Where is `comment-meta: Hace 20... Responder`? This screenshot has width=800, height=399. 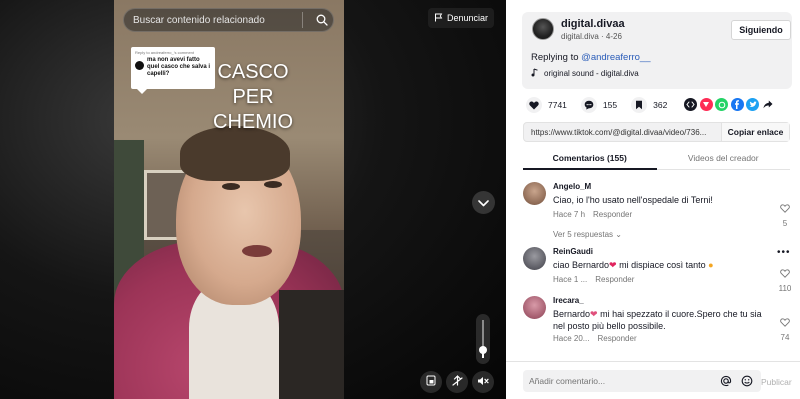
comment-meta: Hace 20... Responder is located at coordinates (595, 338).